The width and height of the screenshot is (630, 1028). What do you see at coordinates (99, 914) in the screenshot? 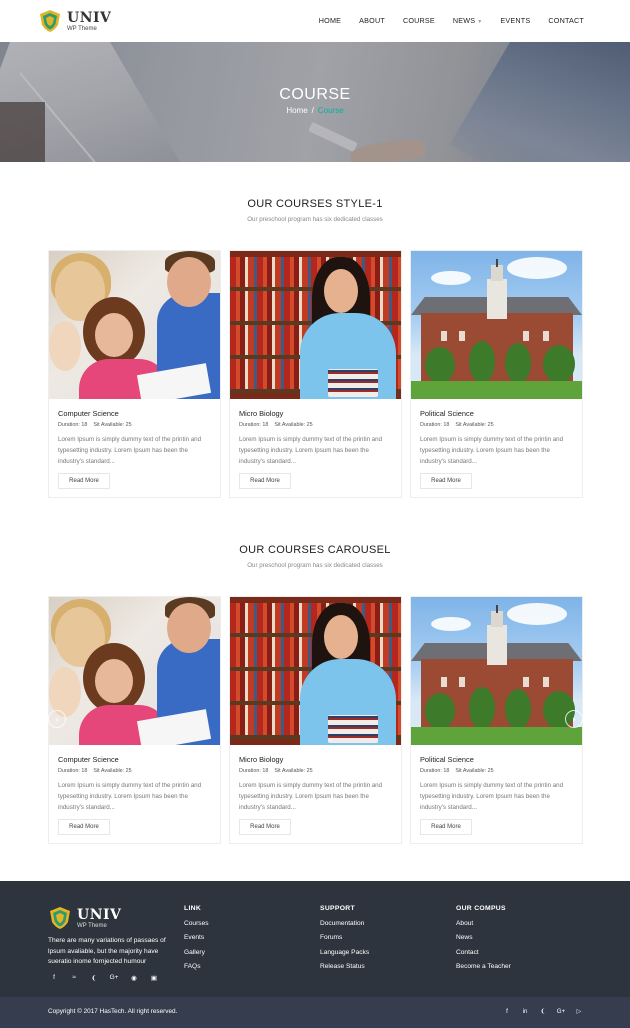
I see `logo-name: UNIV` at bounding box center [99, 914].